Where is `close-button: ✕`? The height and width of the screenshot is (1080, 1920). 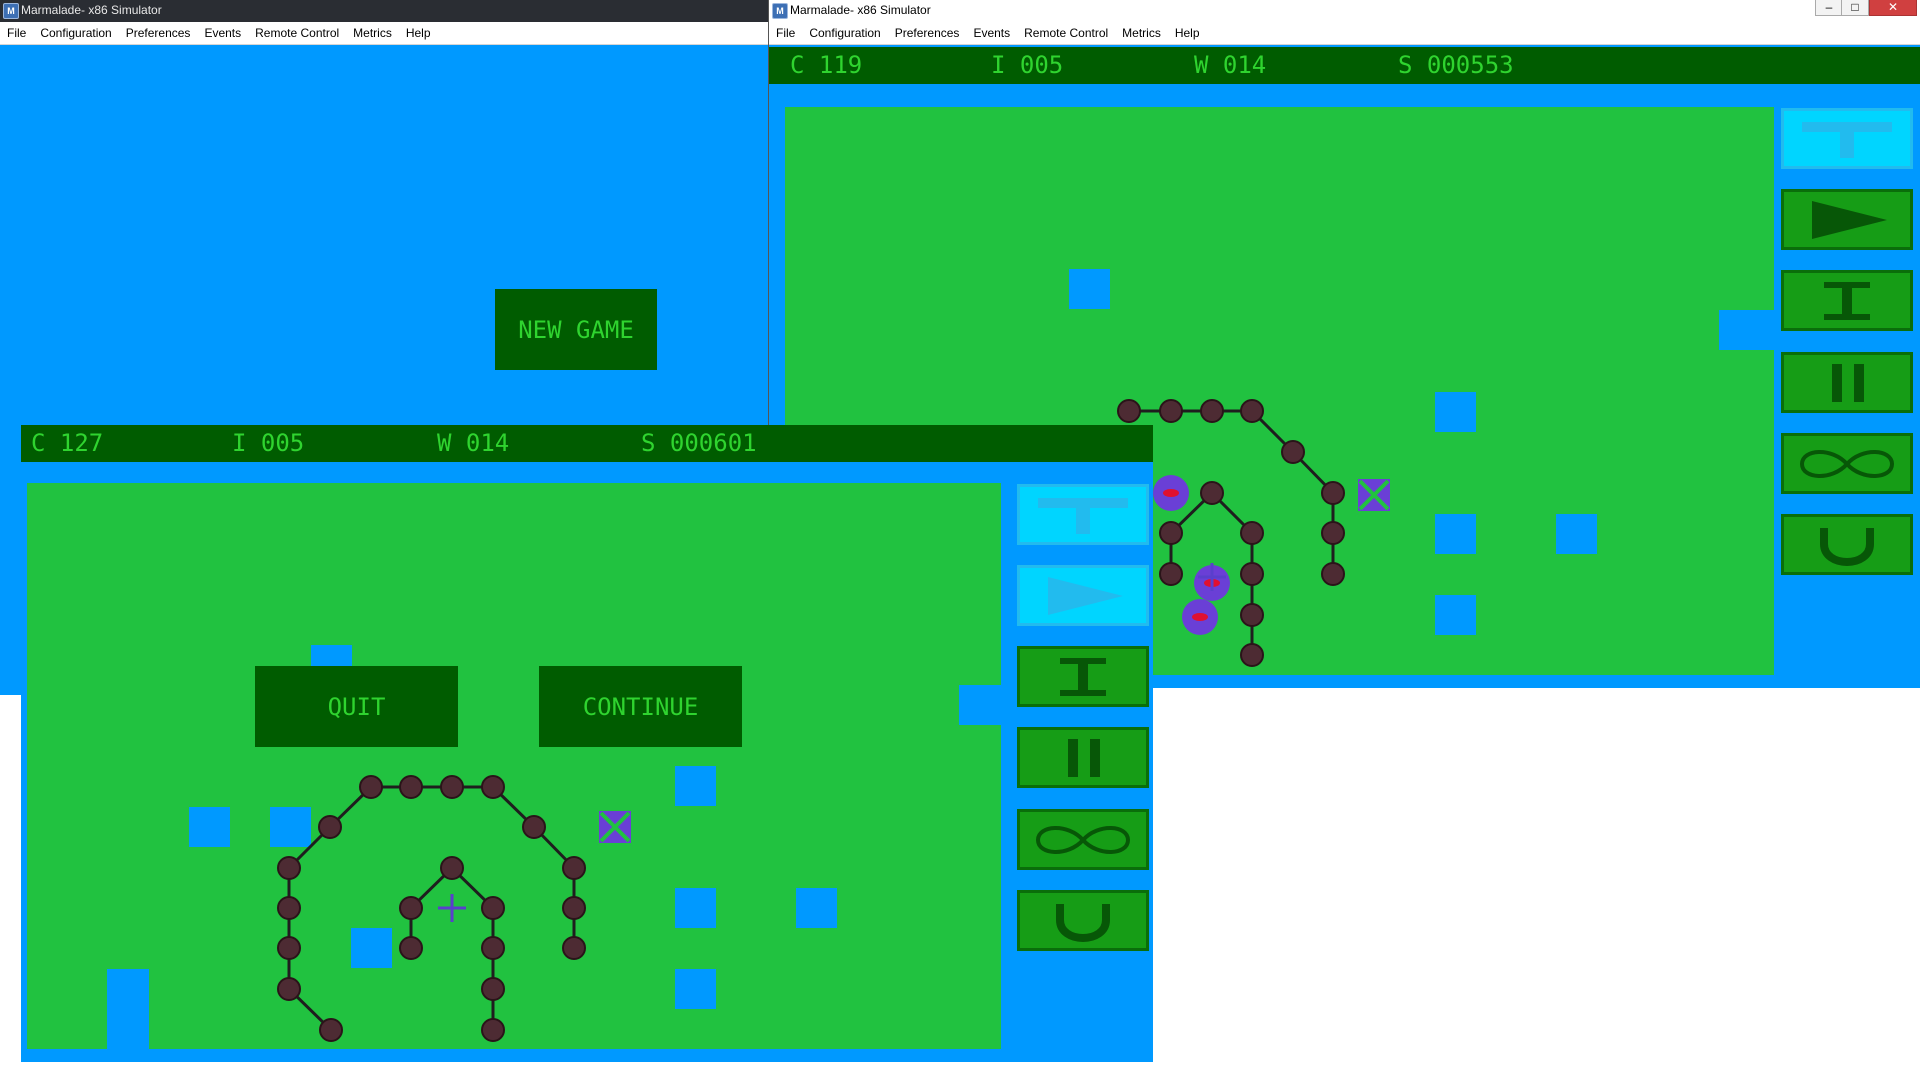 close-button: ✕ is located at coordinates (1893, 8).